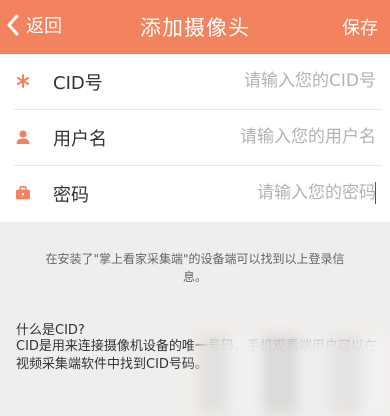 This screenshot has height=416, width=390. Describe the element at coordinates (276, 137) in the screenshot. I see `username-input` at that location.